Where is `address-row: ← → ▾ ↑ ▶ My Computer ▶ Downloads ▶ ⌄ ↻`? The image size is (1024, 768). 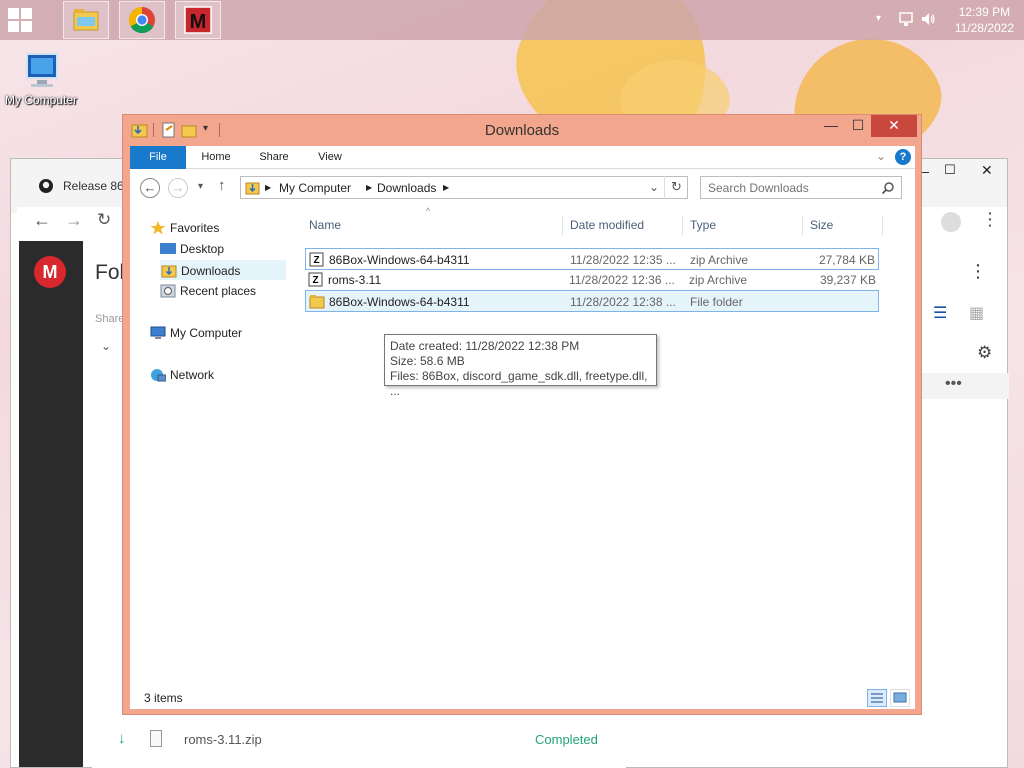
address-row: ← → ▾ ↑ ▶ My Computer ▶ Downloads ▶ ⌄ ↻ is located at coordinates (522, 188).